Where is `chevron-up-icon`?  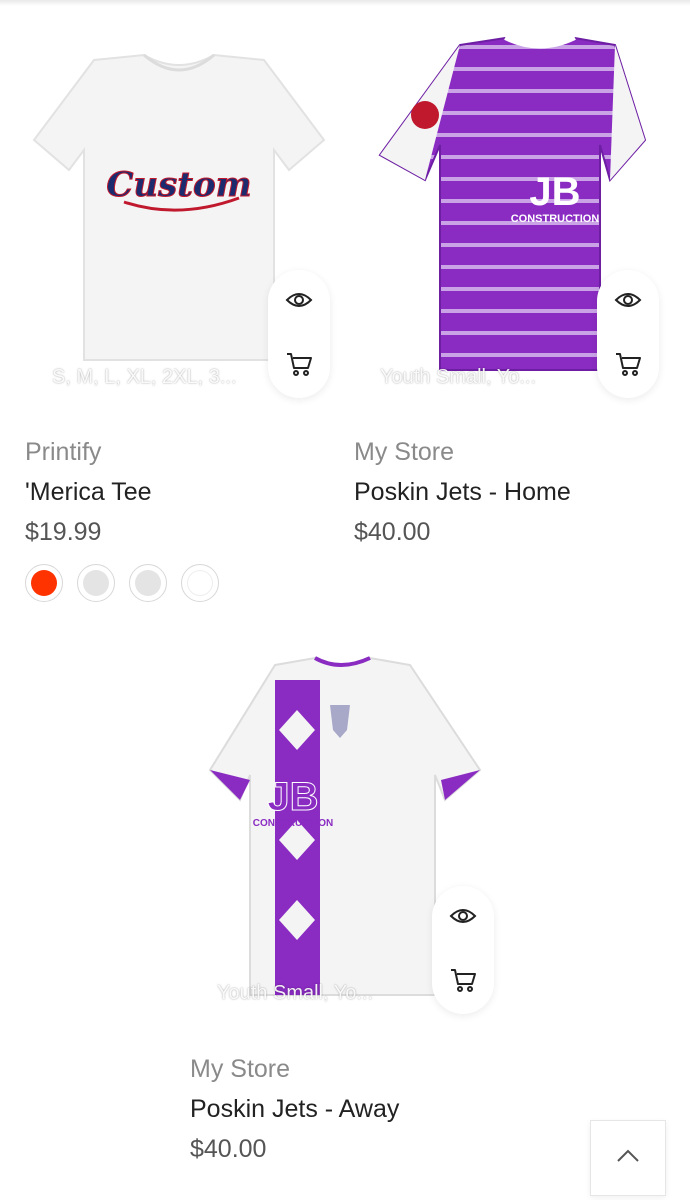 chevron-up-icon is located at coordinates (628, 1158).